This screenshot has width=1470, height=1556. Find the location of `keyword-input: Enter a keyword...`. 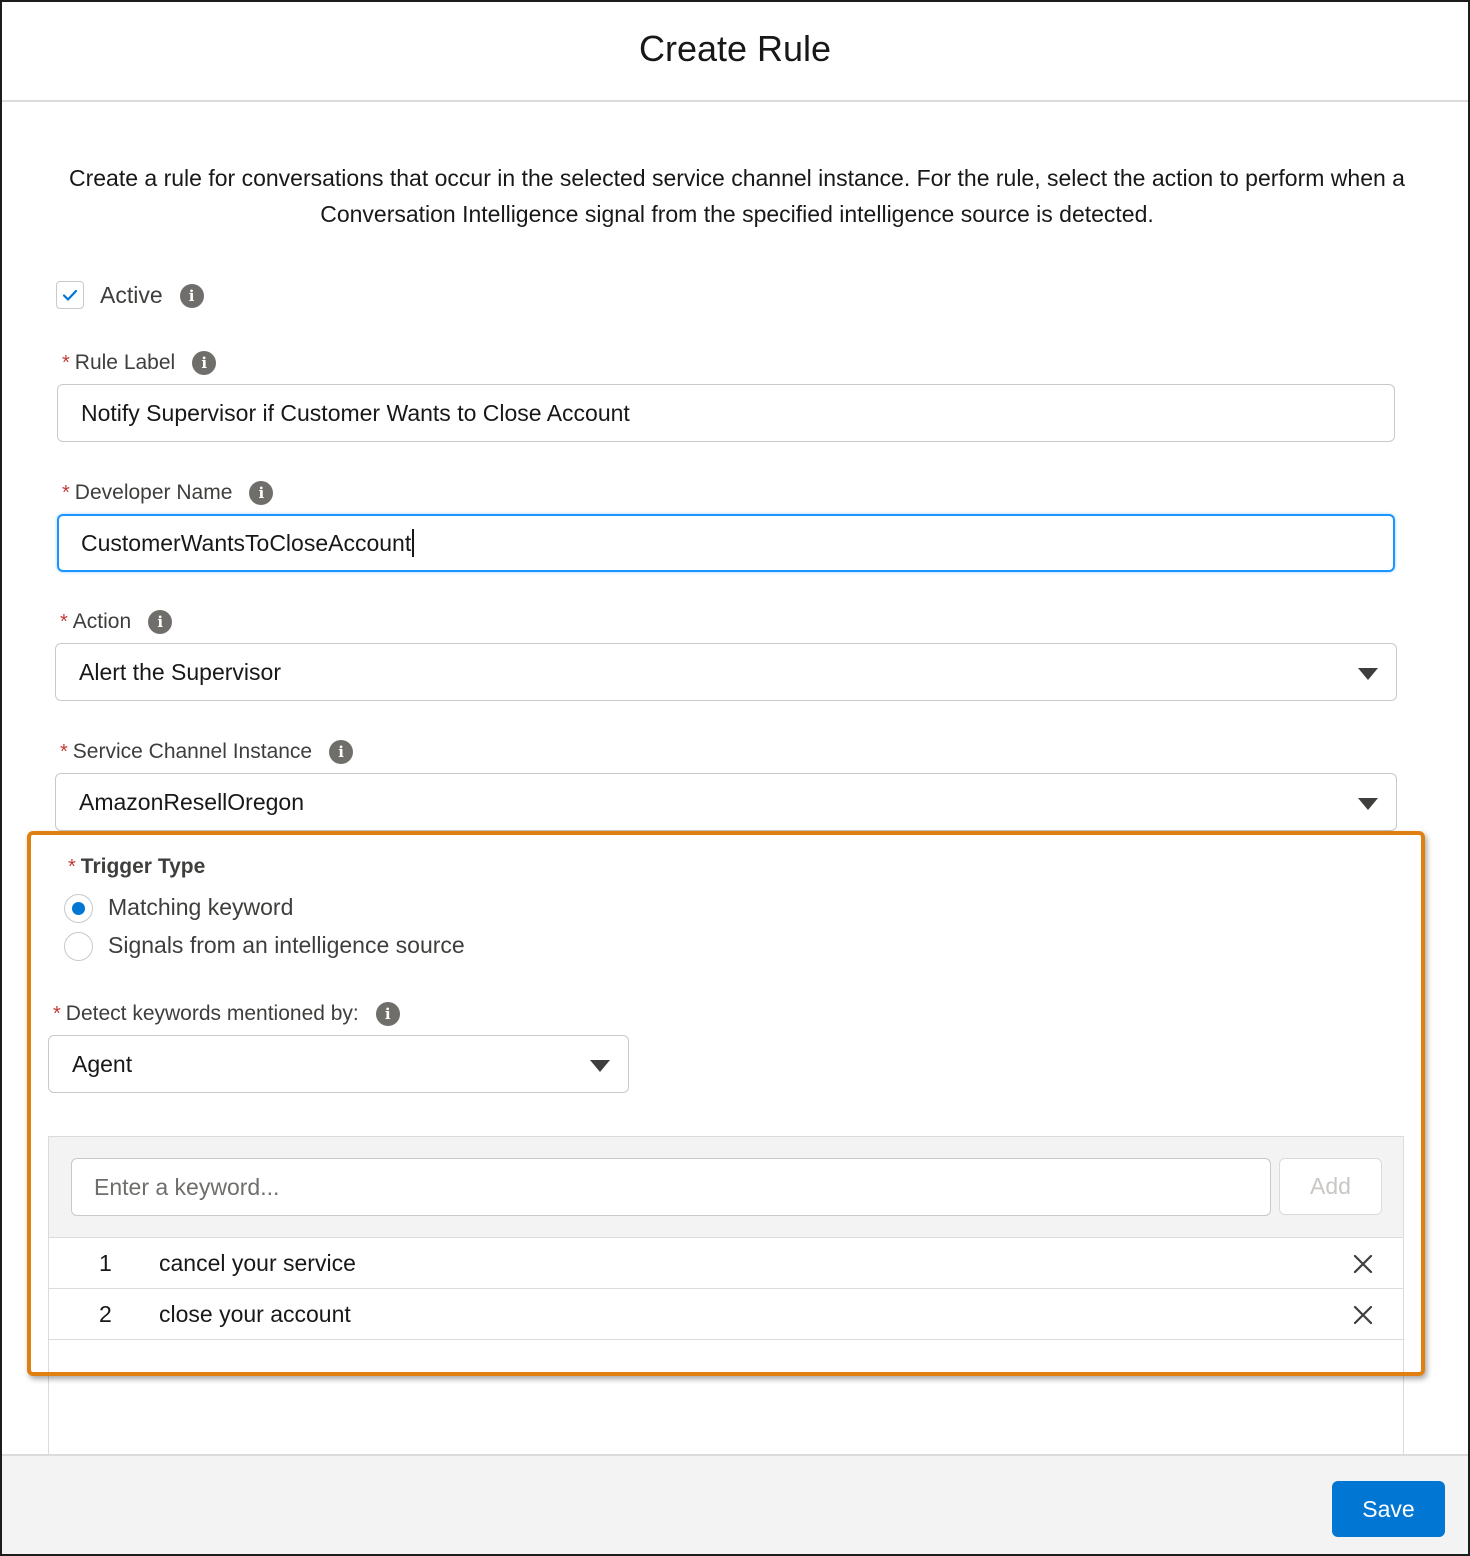

keyword-input: Enter a keyword... is located at coordinates (671, 1187).